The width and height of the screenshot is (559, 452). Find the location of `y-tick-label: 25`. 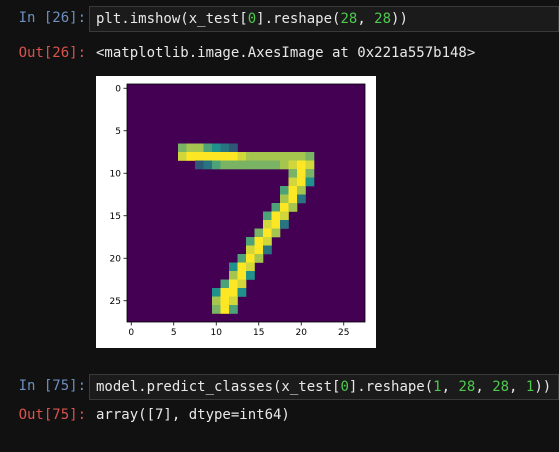

y-tick-label: 25 is located at coordinates (115, 302).